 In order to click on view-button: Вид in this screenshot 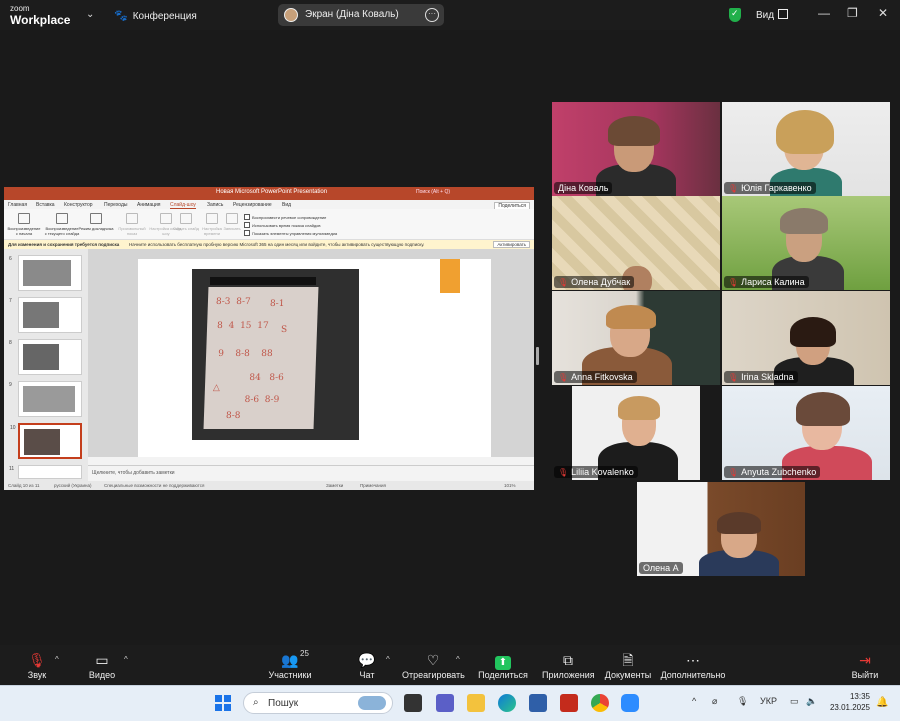, I will do `click(772, 15)`.